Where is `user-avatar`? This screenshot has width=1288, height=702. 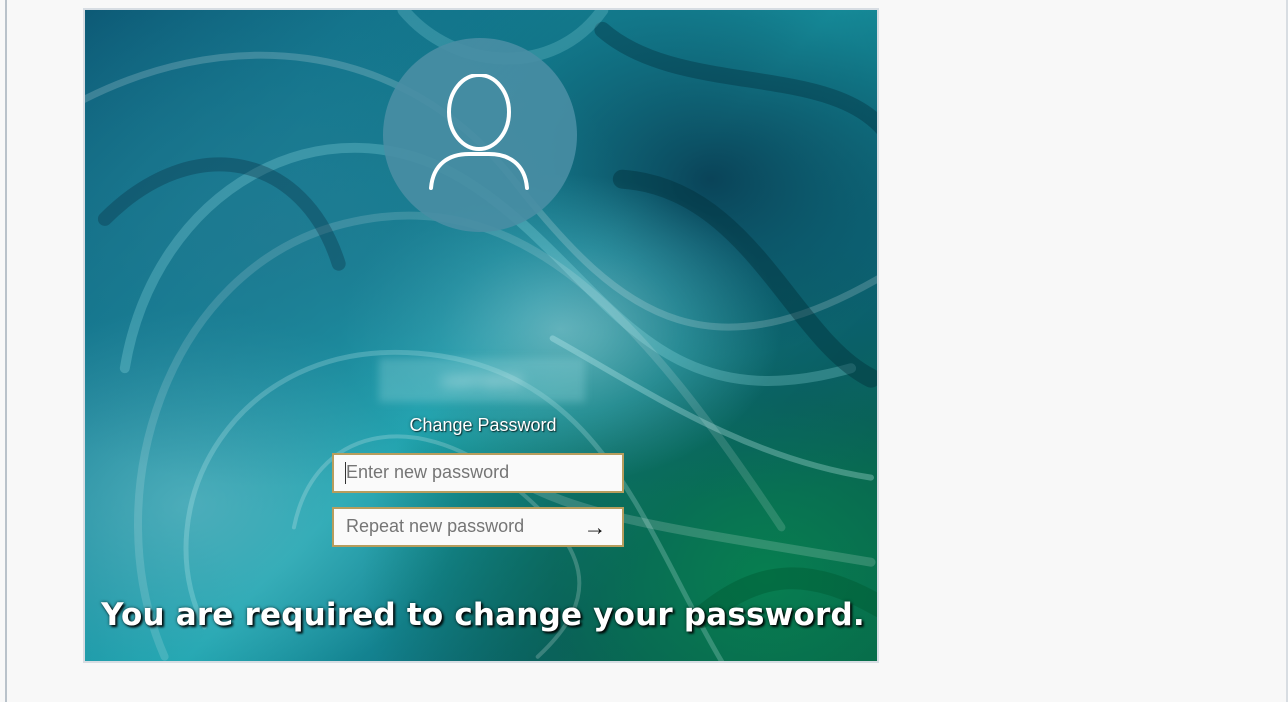
user-avatar is located at coordinates (480, 135).